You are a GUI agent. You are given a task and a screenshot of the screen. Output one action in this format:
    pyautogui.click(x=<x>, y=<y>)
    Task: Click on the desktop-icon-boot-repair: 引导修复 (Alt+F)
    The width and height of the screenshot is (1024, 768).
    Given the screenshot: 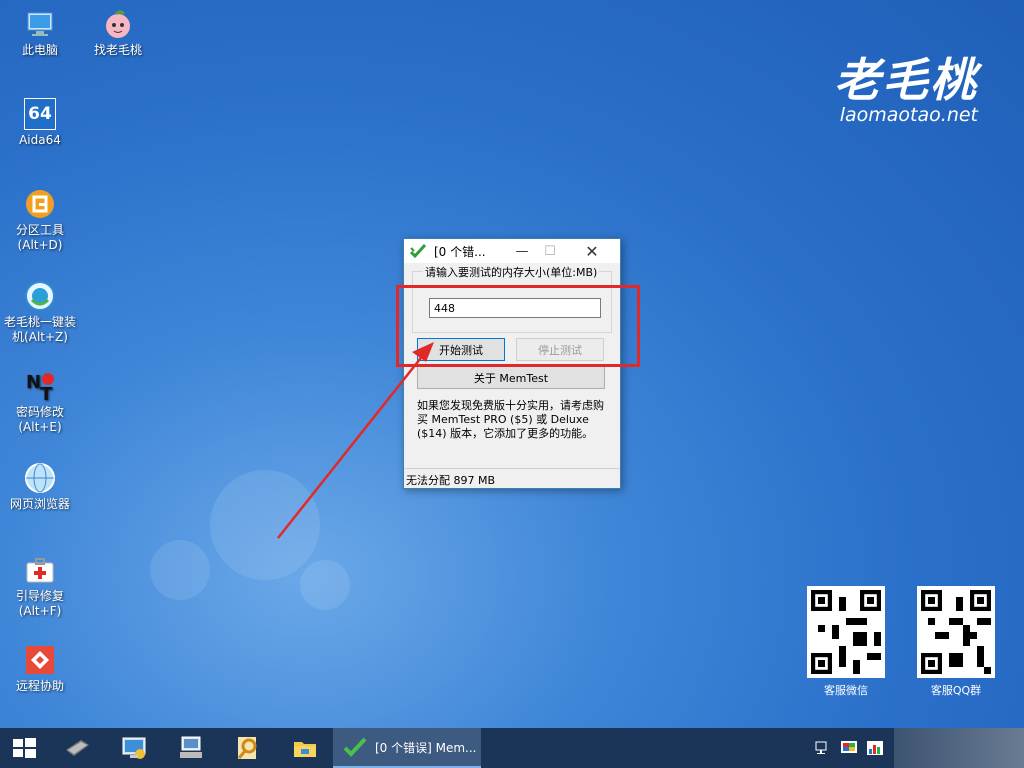 What is the action you would take?
    pyautogui.click(x=40, y=586)
    